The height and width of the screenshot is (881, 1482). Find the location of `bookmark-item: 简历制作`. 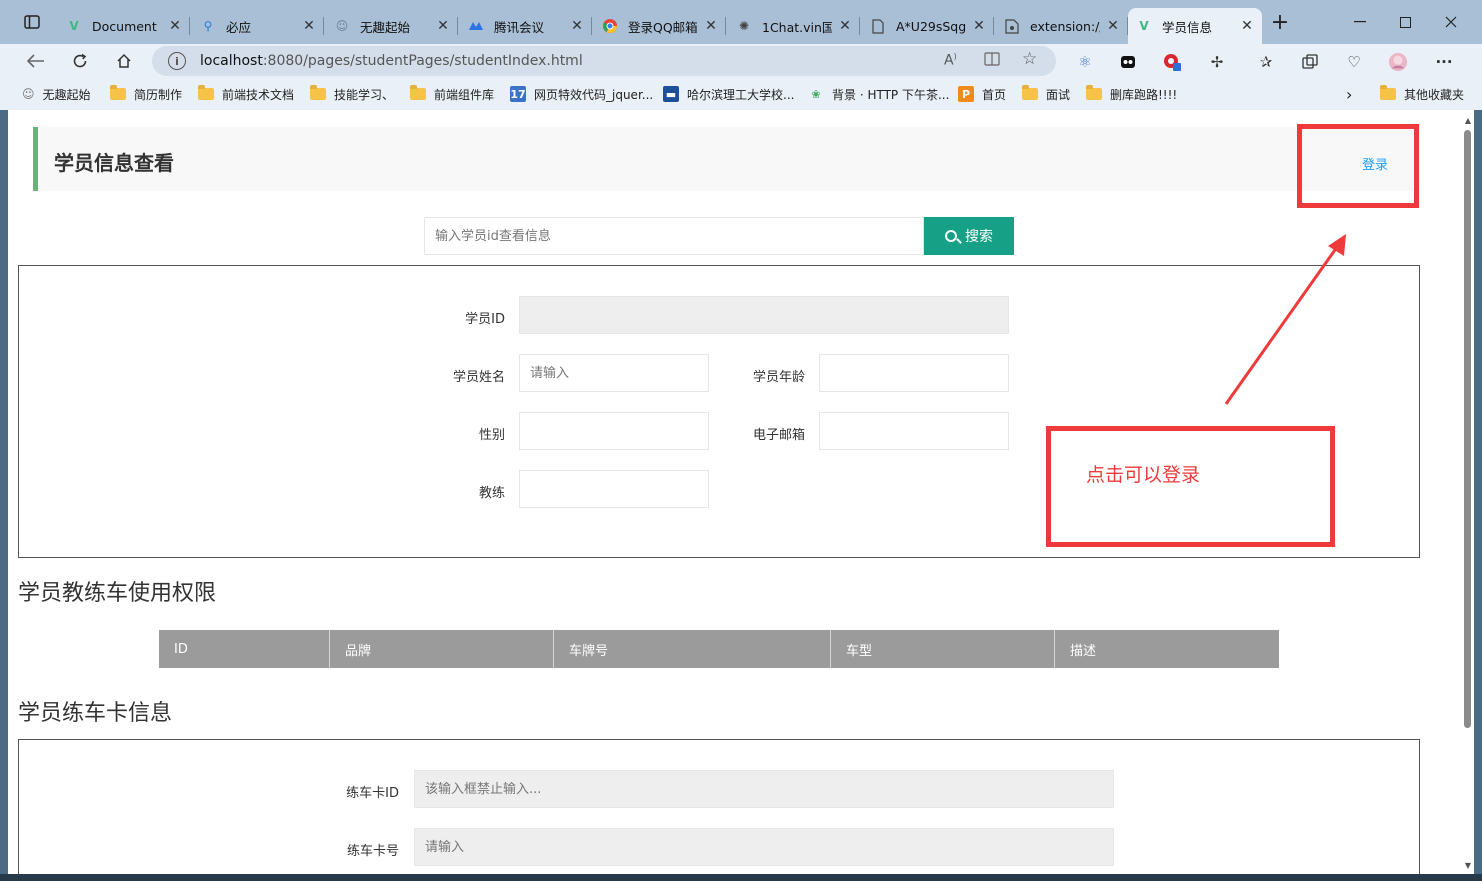

bookmark-item: 简历制作 is located at coordinates (146, 94).